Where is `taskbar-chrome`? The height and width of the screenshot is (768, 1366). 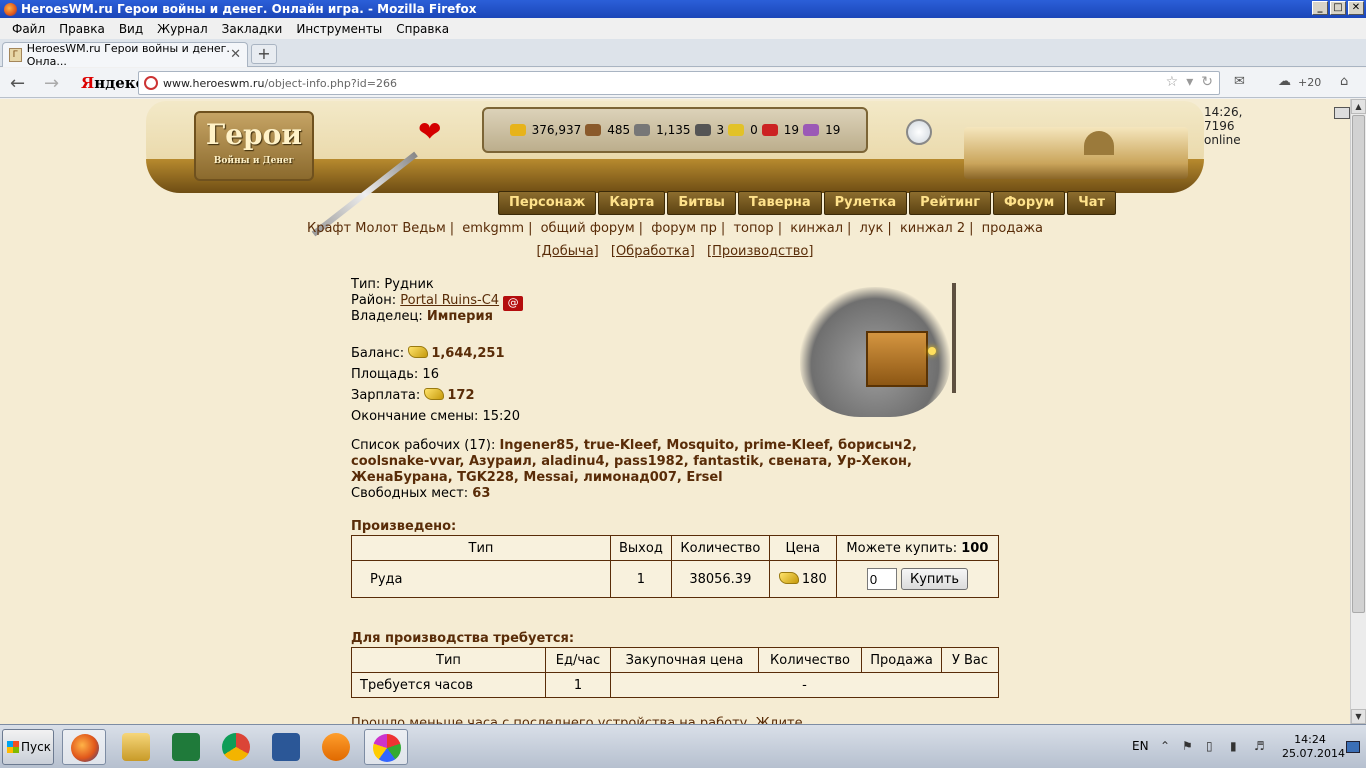
taskbar-chrome is located at coordinates (236, 747).